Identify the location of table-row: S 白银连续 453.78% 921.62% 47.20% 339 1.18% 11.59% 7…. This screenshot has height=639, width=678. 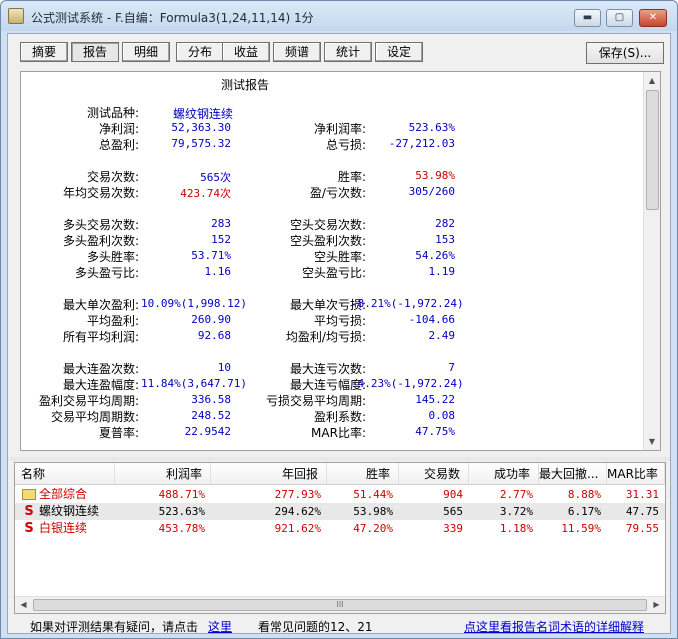
(340, 528).